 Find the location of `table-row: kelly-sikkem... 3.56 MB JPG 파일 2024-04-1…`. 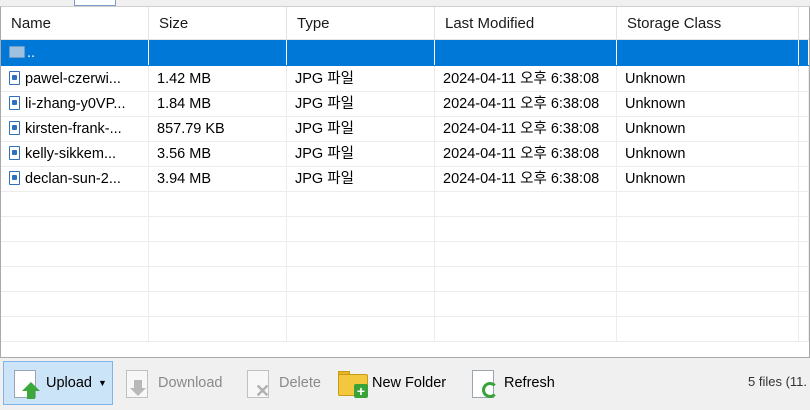

table-row: kelly-sikkem... 3.56 MB JPG 파일 2024-04-1… is located at coordinates (405, 154).